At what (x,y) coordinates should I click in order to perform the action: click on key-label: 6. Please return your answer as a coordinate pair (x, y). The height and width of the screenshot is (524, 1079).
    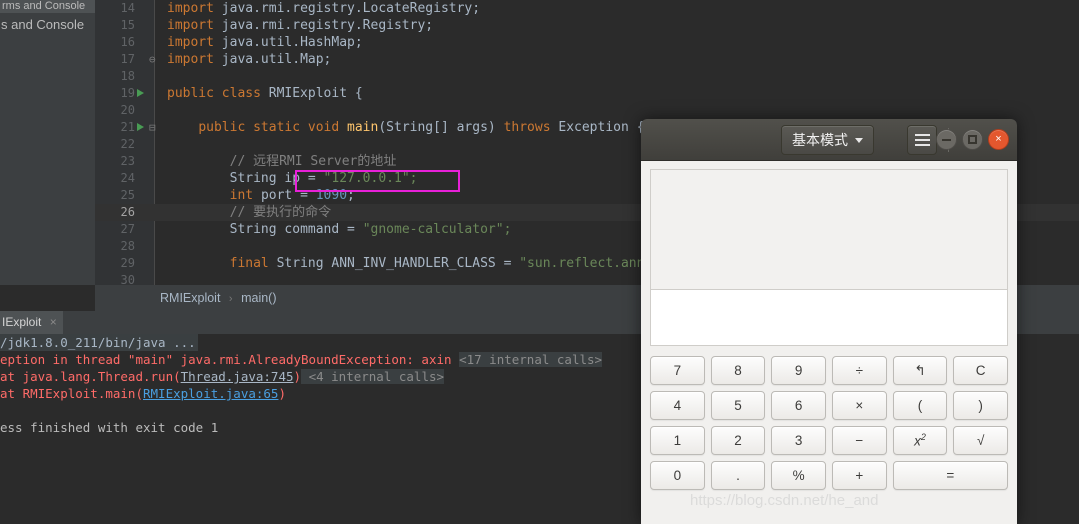
    Looking at the image, I should click on (798, 405).